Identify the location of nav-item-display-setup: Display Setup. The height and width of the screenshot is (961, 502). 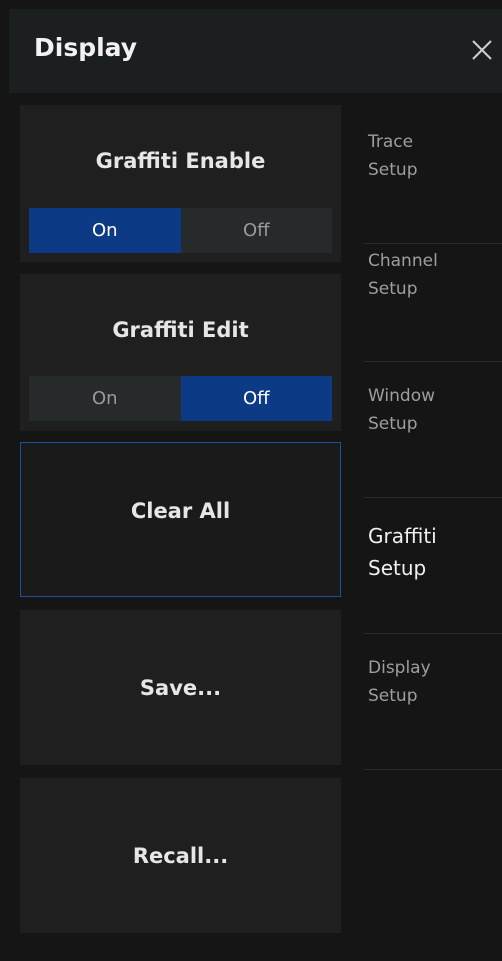
(425, 702).